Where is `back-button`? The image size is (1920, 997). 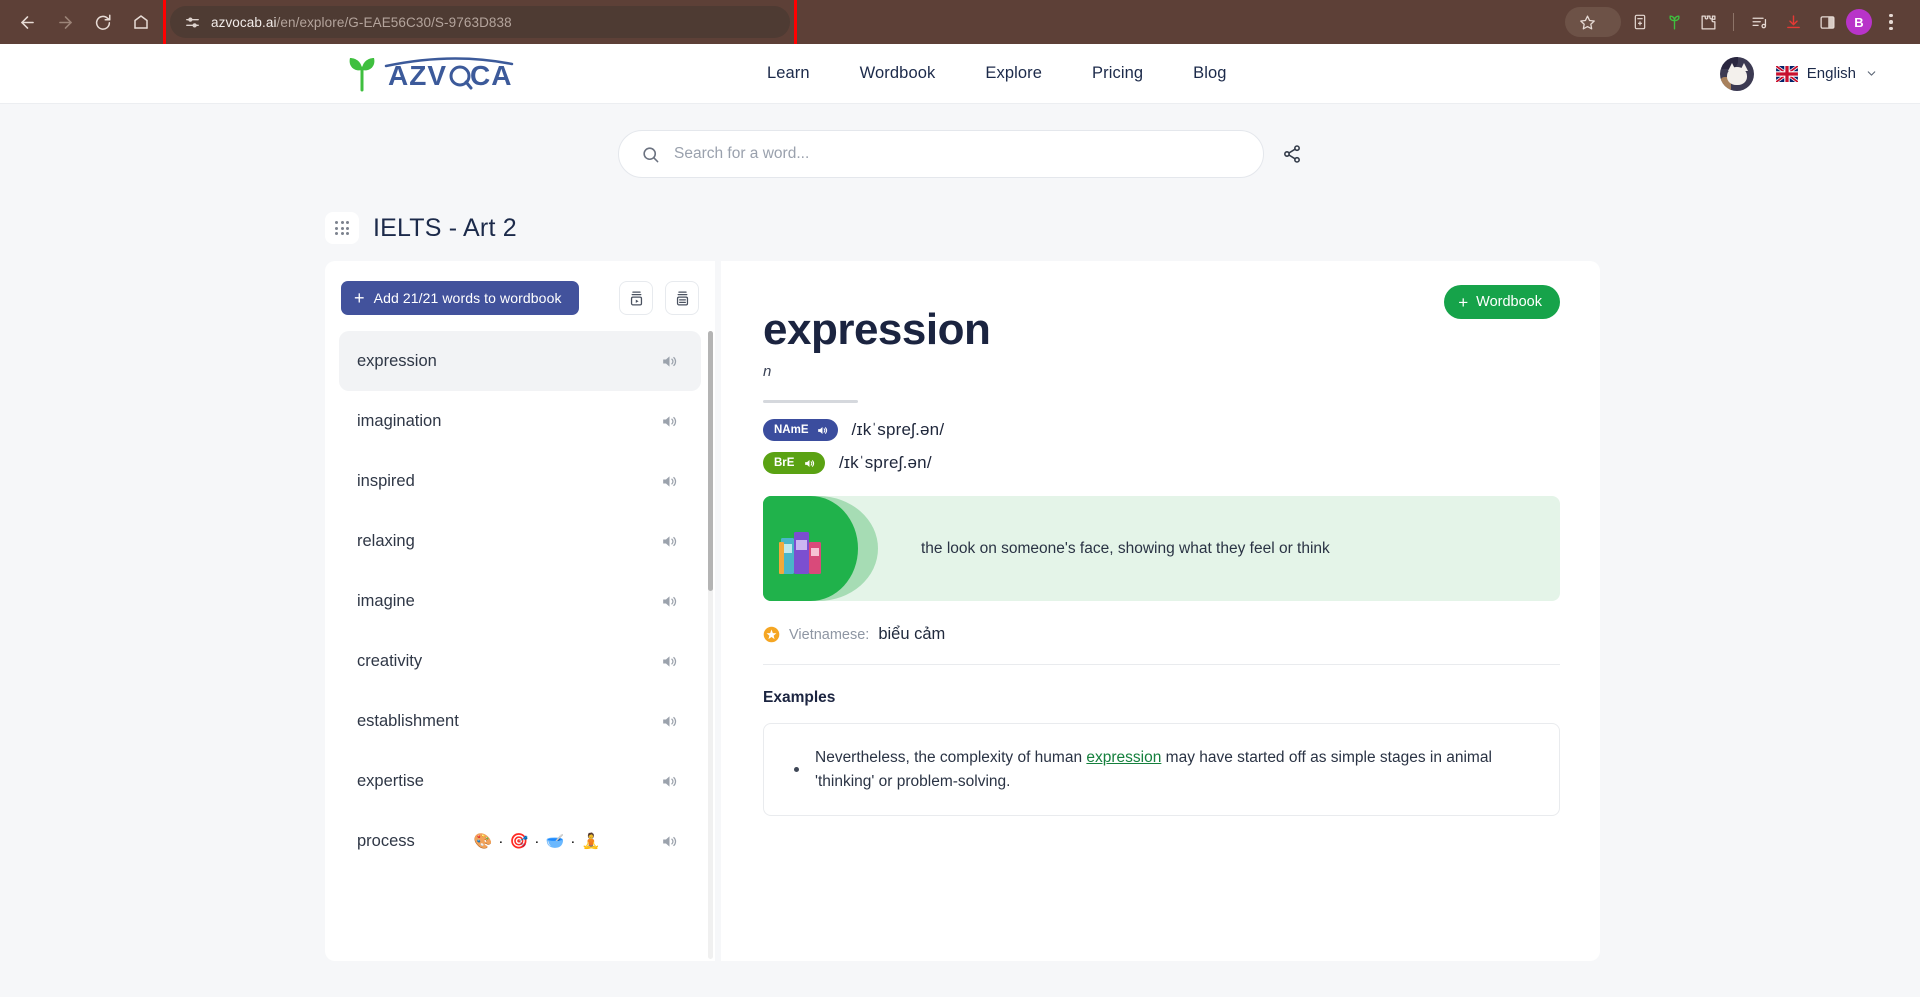 back-button is located at coordinates (27, 22).